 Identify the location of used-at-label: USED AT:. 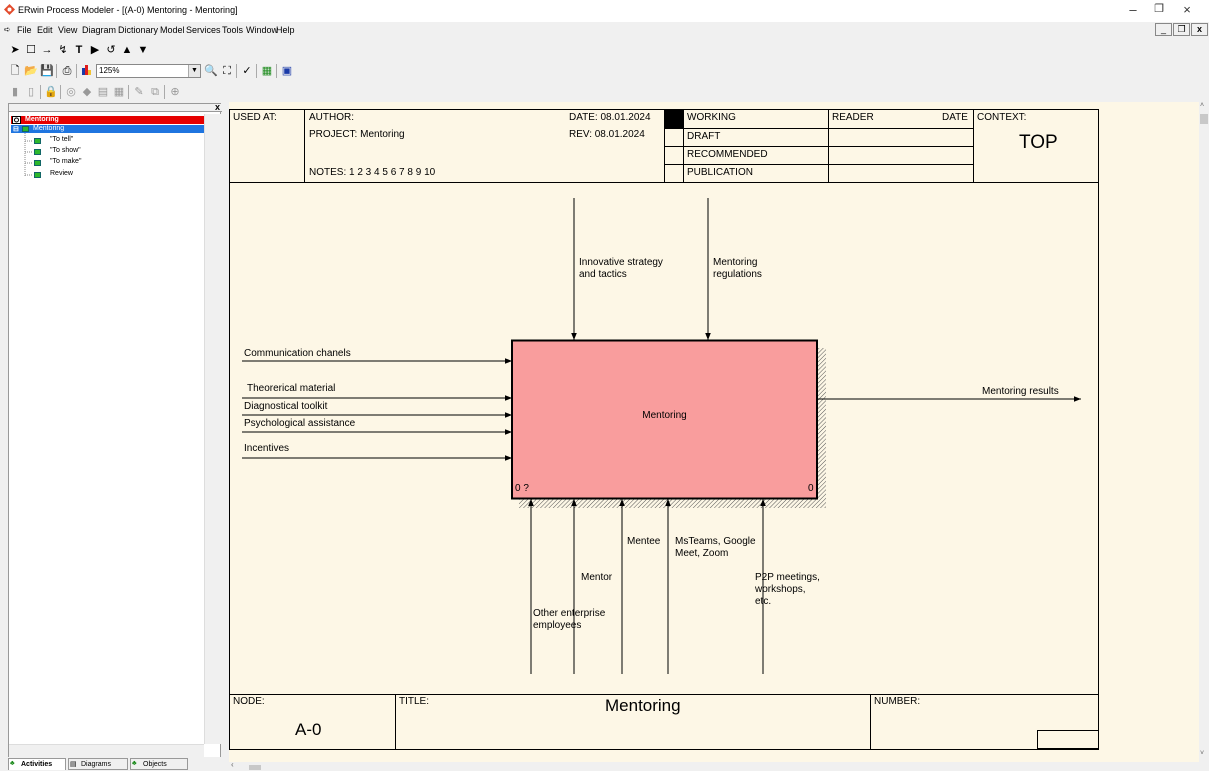
(255, 117).